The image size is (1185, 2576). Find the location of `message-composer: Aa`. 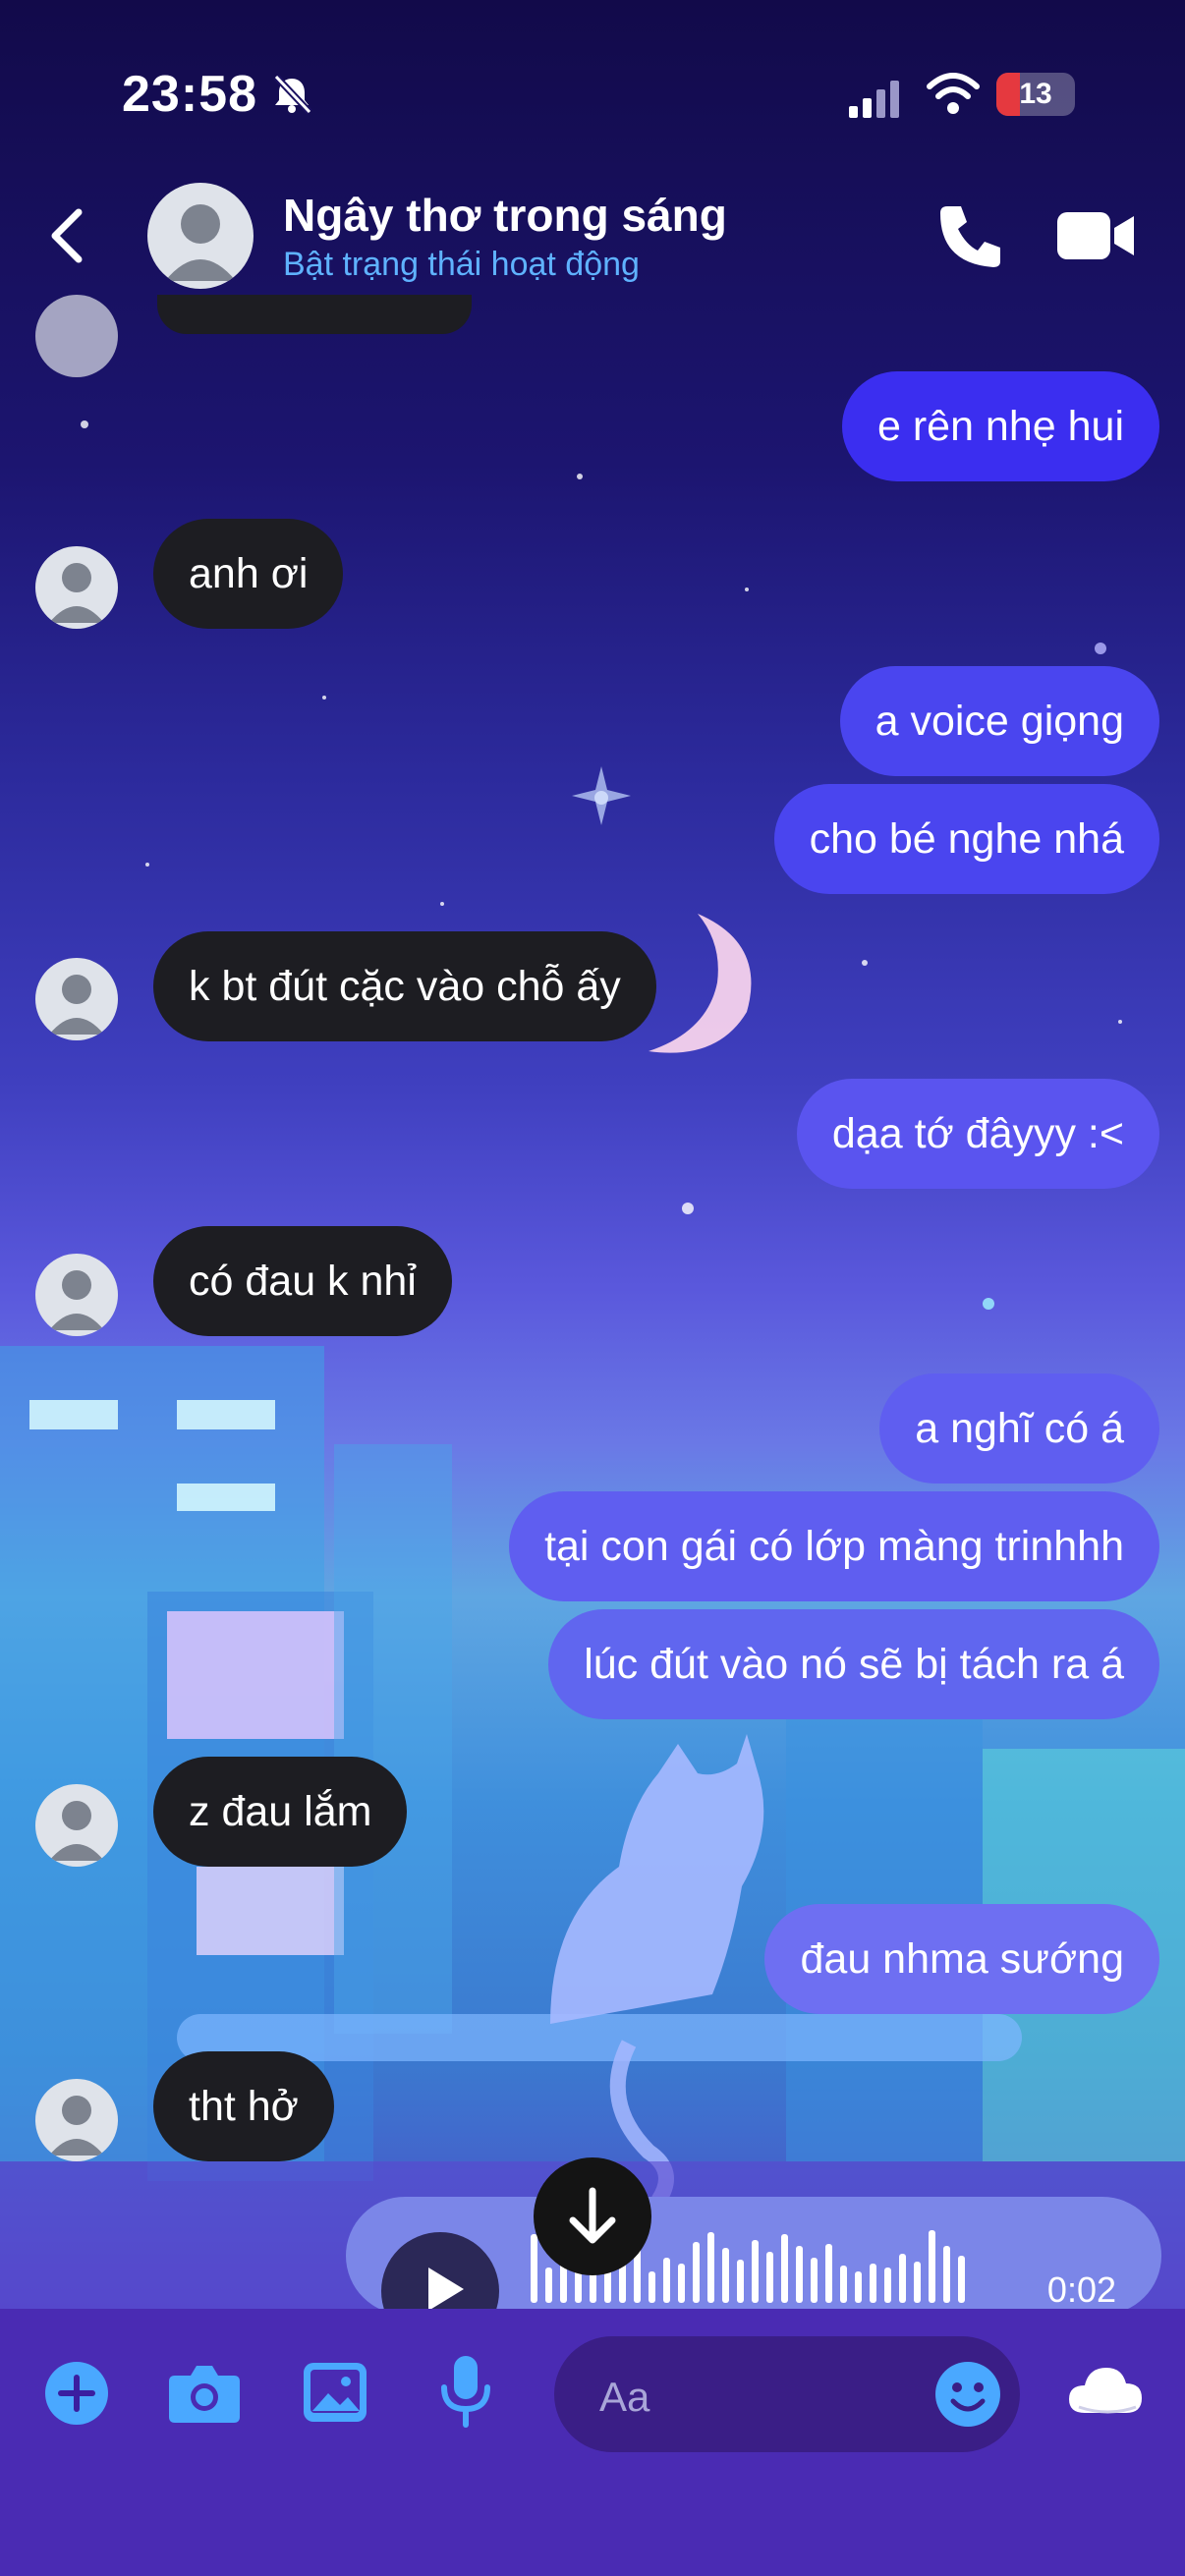

message-composer: Aa is located at coordinates (592, 2442).